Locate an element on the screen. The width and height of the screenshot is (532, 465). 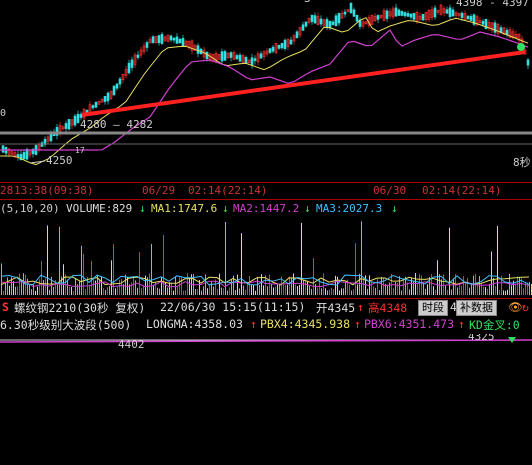
time-period-button: 时段 is located at coordinates (433, 308).